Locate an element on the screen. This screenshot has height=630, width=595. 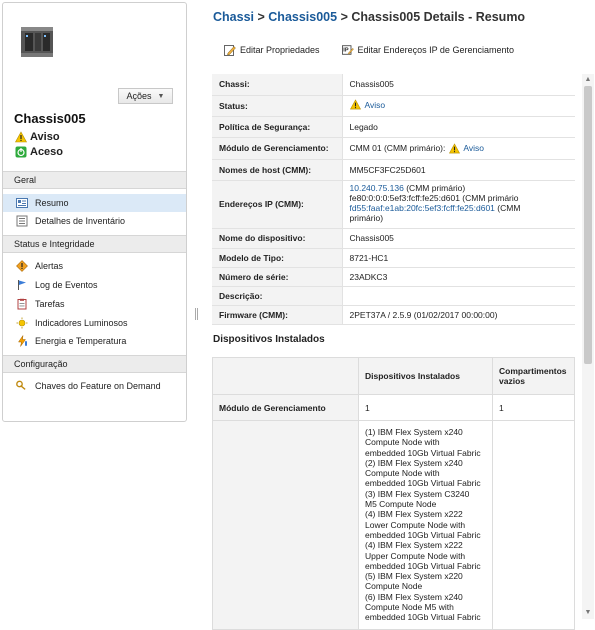
property-value: 8721-HC1 is located at coordinates (458, 258).